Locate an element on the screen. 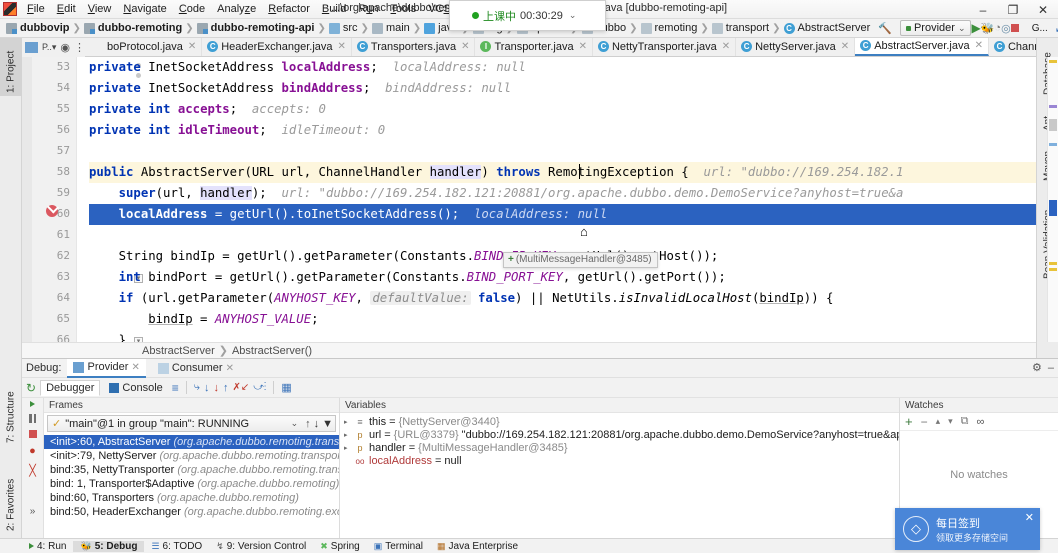  editor-tab-nettytransporter: C NettyTransporter.java ✕ is located at coordinates (665, 47).